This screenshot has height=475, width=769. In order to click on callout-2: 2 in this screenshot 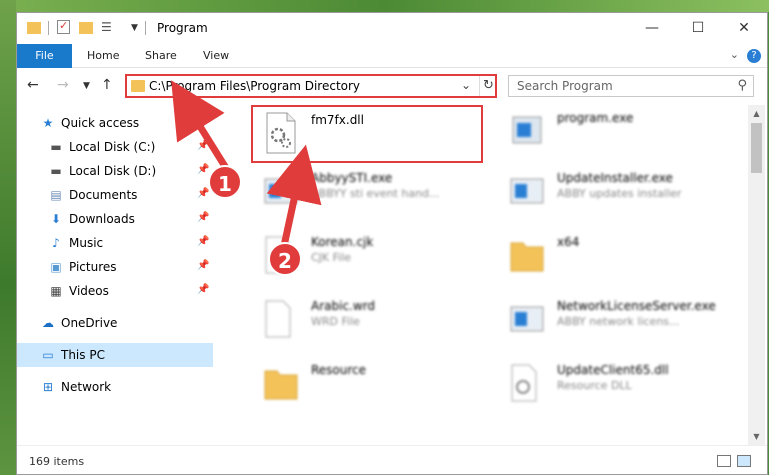, I will do `click(285, 259)`.